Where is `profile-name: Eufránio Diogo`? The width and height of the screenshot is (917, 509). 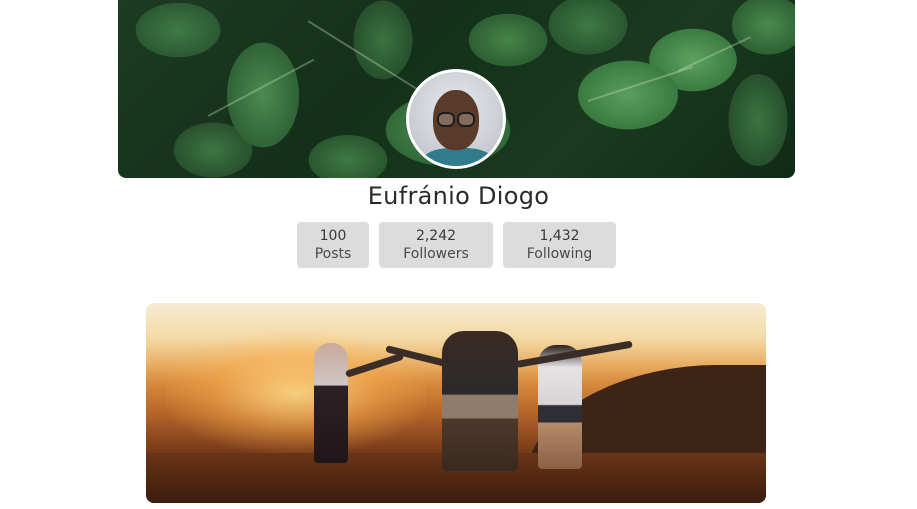 profile-name: Eufránio Diogo is located at coordinates (458, 196).